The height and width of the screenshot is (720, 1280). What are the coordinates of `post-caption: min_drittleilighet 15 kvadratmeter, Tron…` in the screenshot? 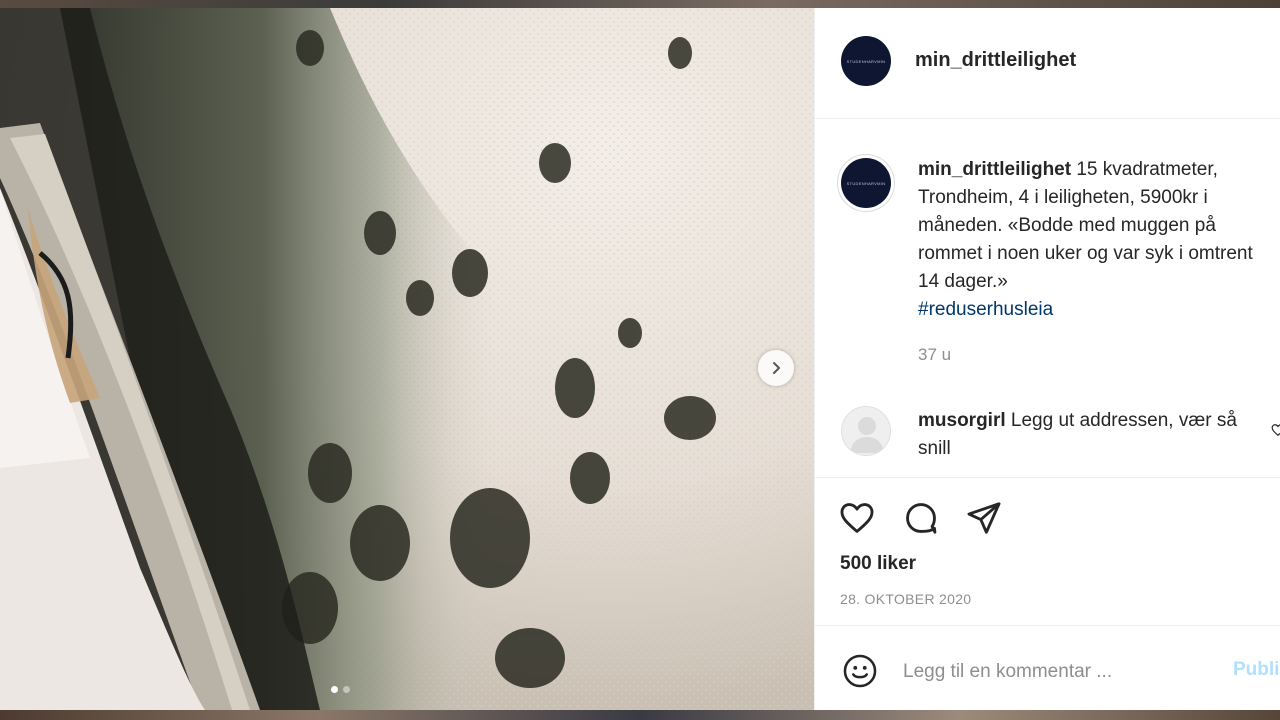 It's located at (1093, 240).